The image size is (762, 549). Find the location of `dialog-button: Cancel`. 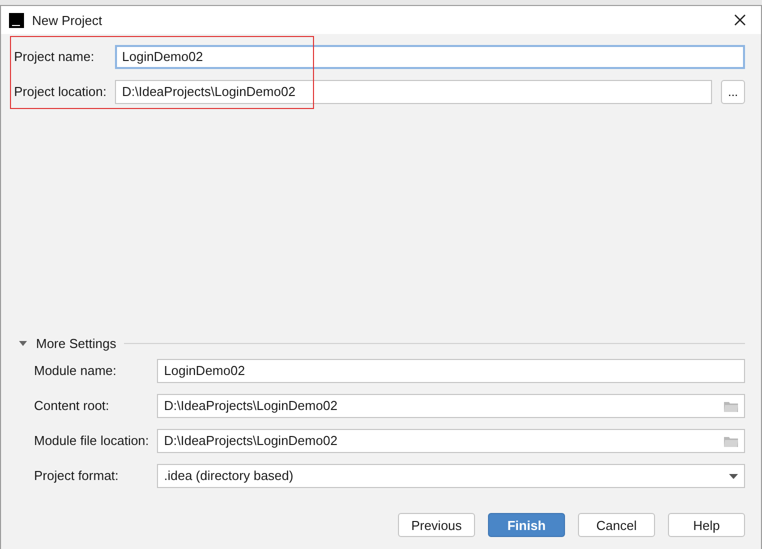

dialog-button: Cancel is located at coordinates (616, 525).